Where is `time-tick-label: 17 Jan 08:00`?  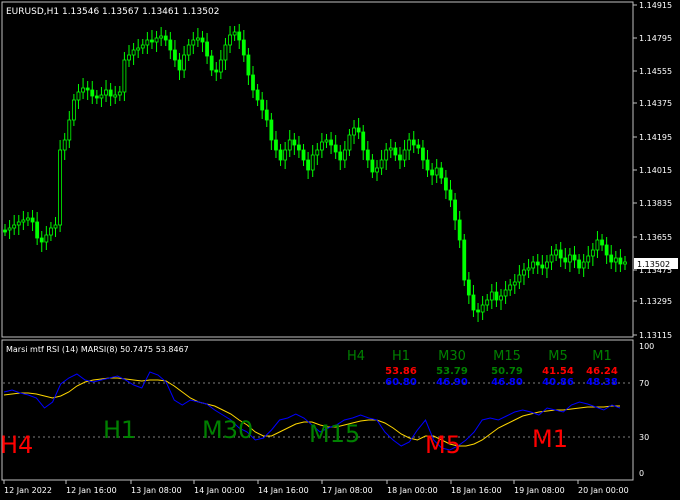
time-tick-label: 17 Jan 08:00 is located at coordinates (347, 490).